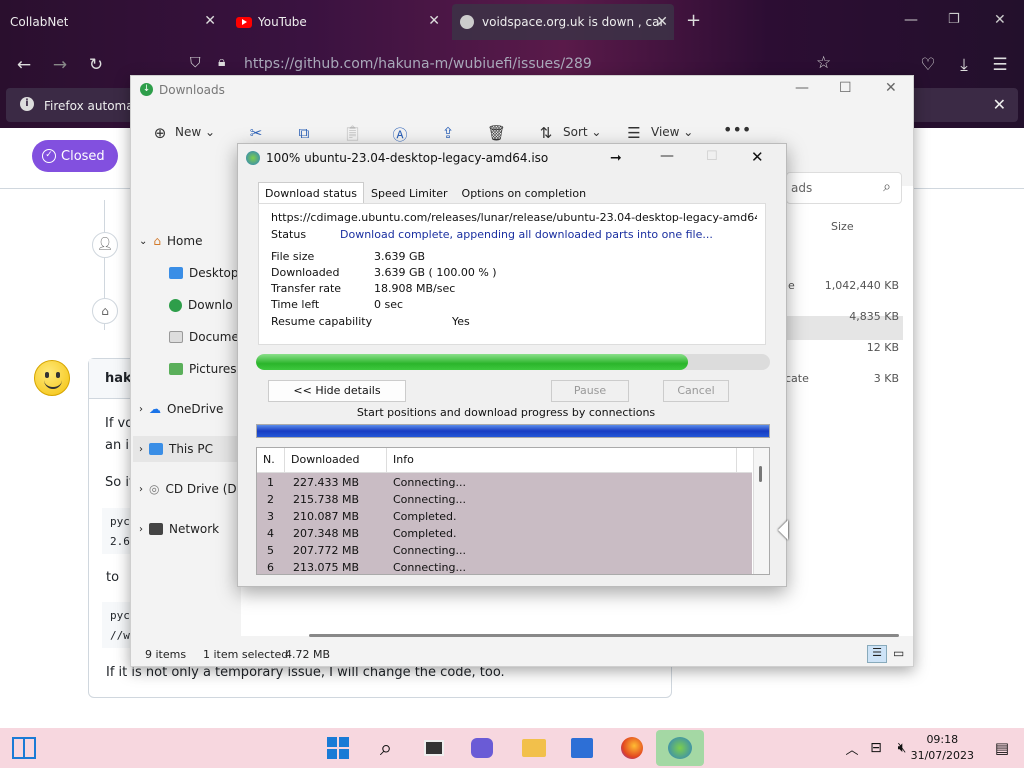 Image resolution: width=1024 pixels, height=768 pixels. What do you see at coordinates (270, 499) in the screenshot?
I see `connection-cell: 2` at bounding box center [270, 499].